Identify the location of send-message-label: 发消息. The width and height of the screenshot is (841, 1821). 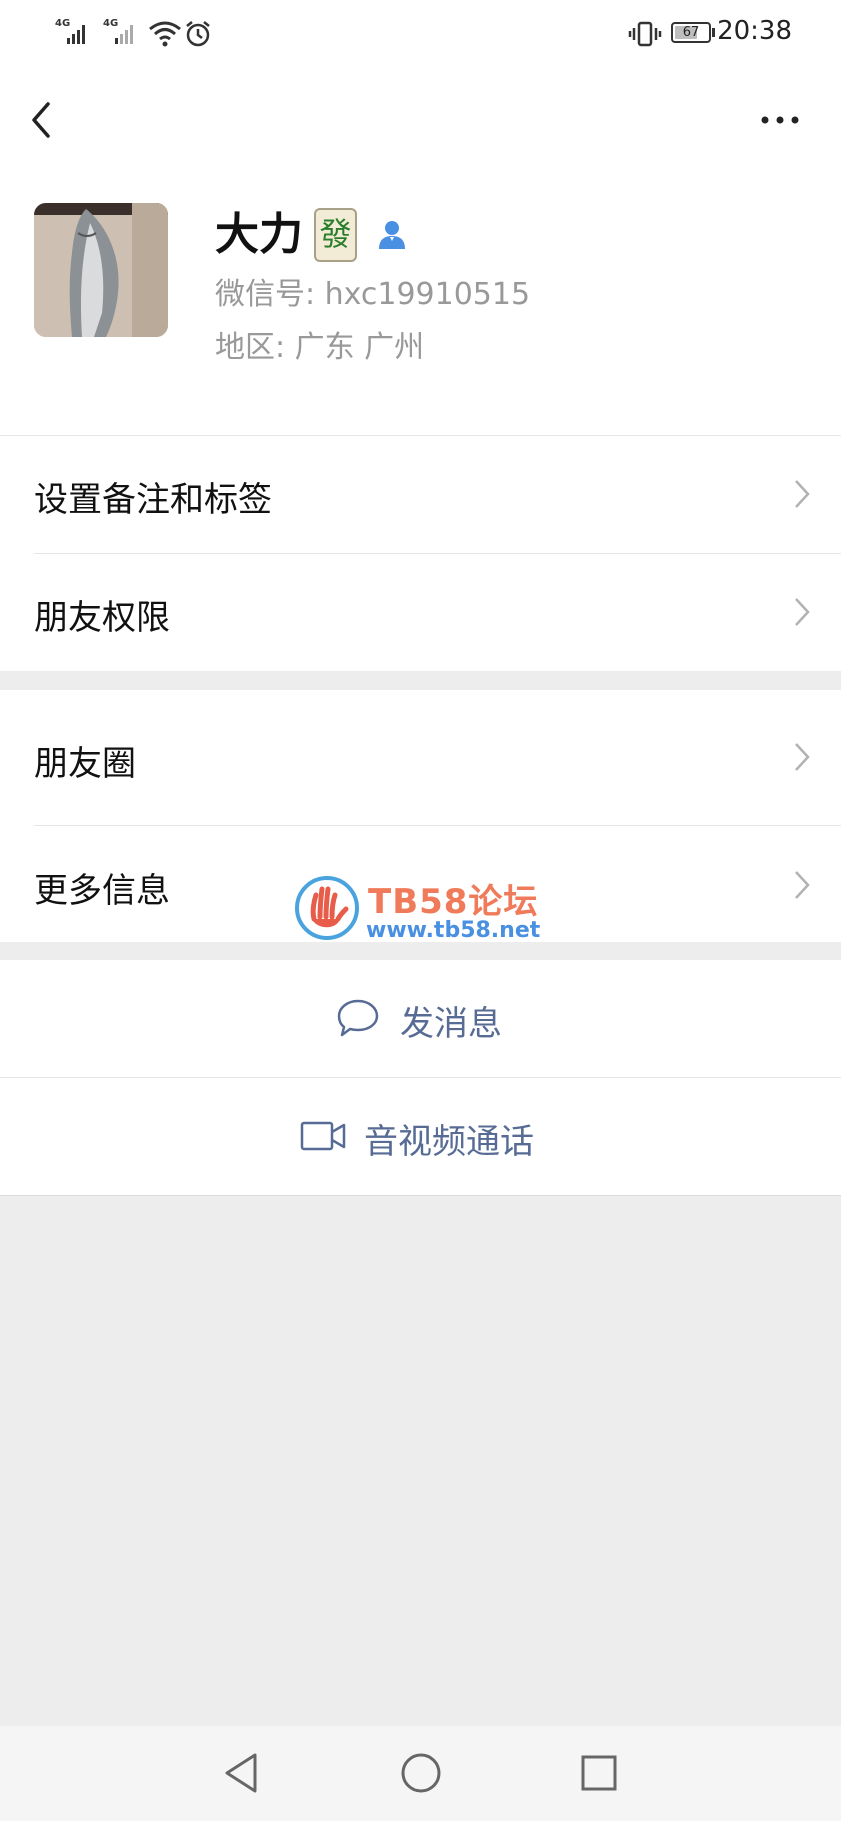
(451, 1024).